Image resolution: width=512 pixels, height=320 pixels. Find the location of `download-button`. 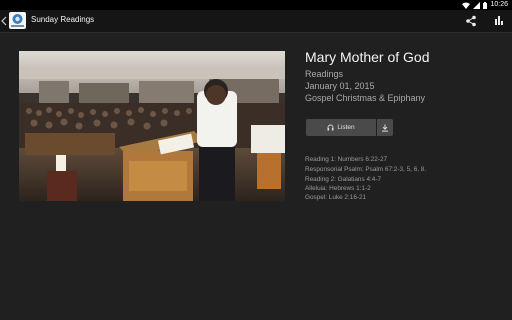

download-button is located at coordinates (385, 127).